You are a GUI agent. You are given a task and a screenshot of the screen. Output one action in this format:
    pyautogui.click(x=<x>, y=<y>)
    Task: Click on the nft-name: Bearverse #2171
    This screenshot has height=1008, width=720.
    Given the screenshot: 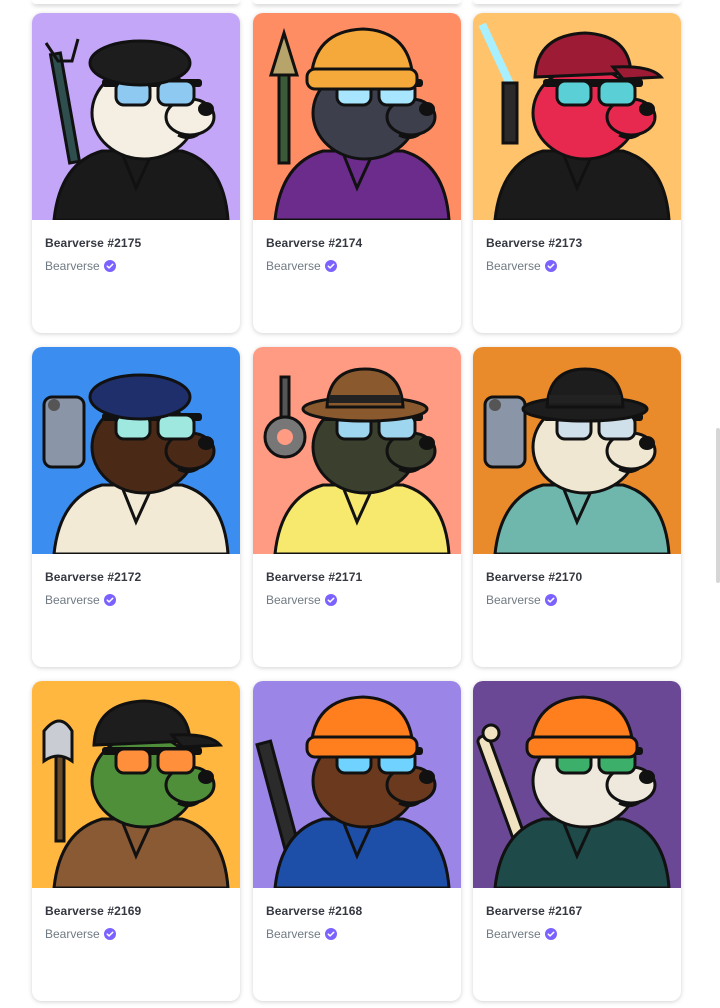 What is the action you would take?
    pyautogui.click(x=314, y=577)
    